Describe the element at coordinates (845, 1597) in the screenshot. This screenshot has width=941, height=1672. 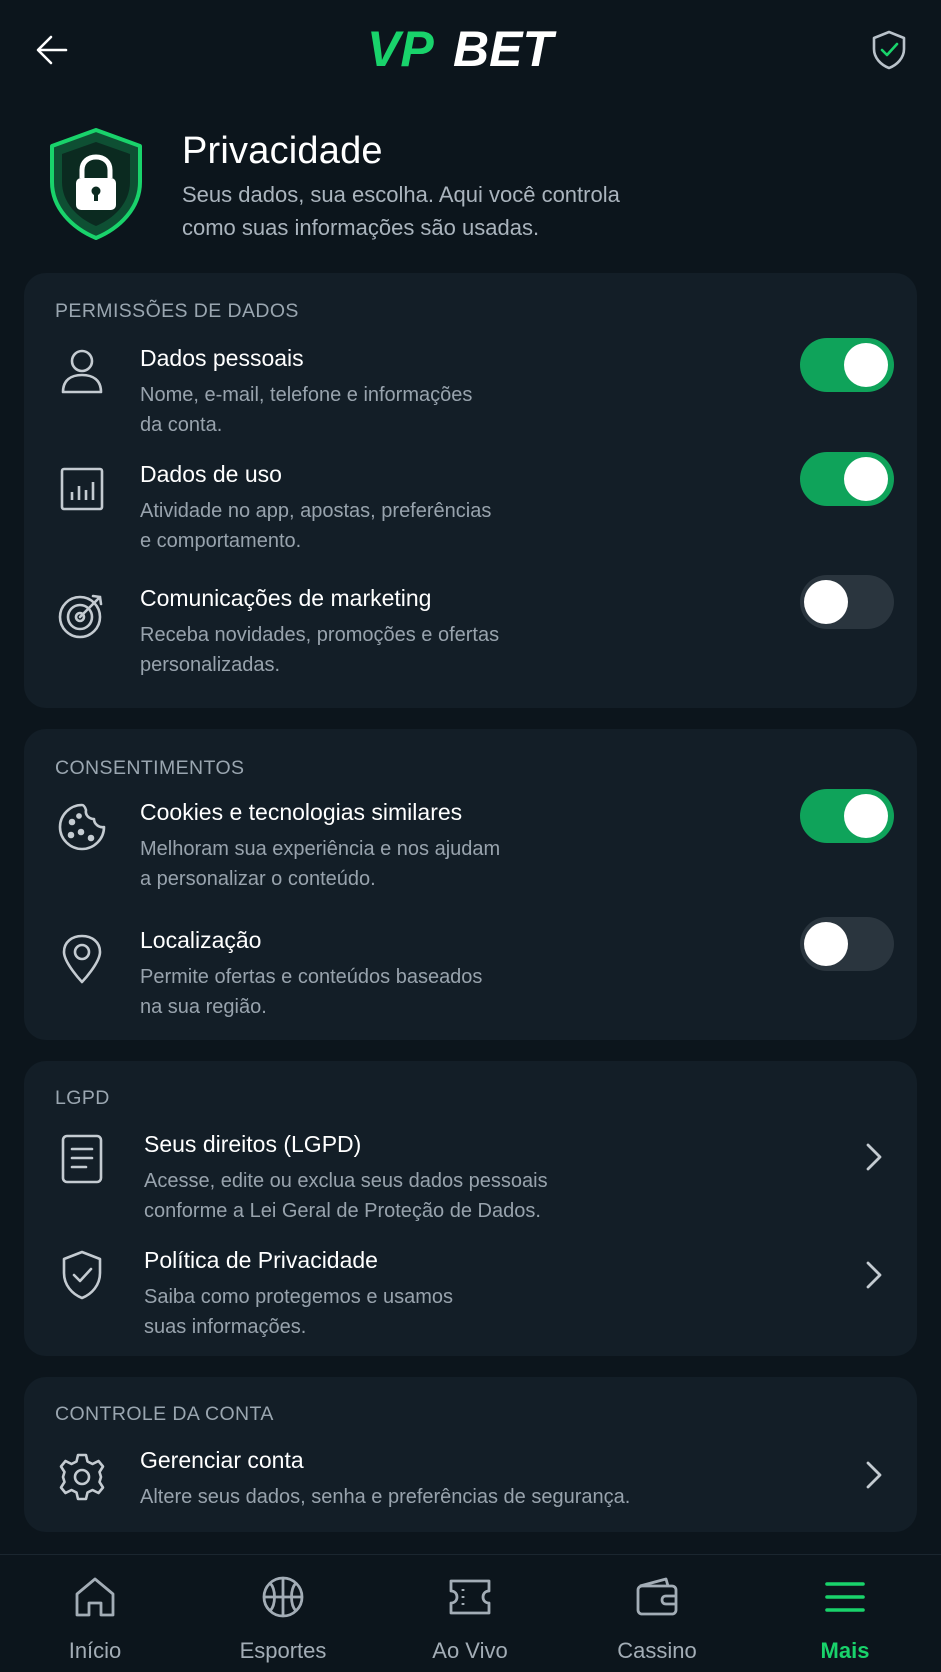
I see `menu-icon` at that location.